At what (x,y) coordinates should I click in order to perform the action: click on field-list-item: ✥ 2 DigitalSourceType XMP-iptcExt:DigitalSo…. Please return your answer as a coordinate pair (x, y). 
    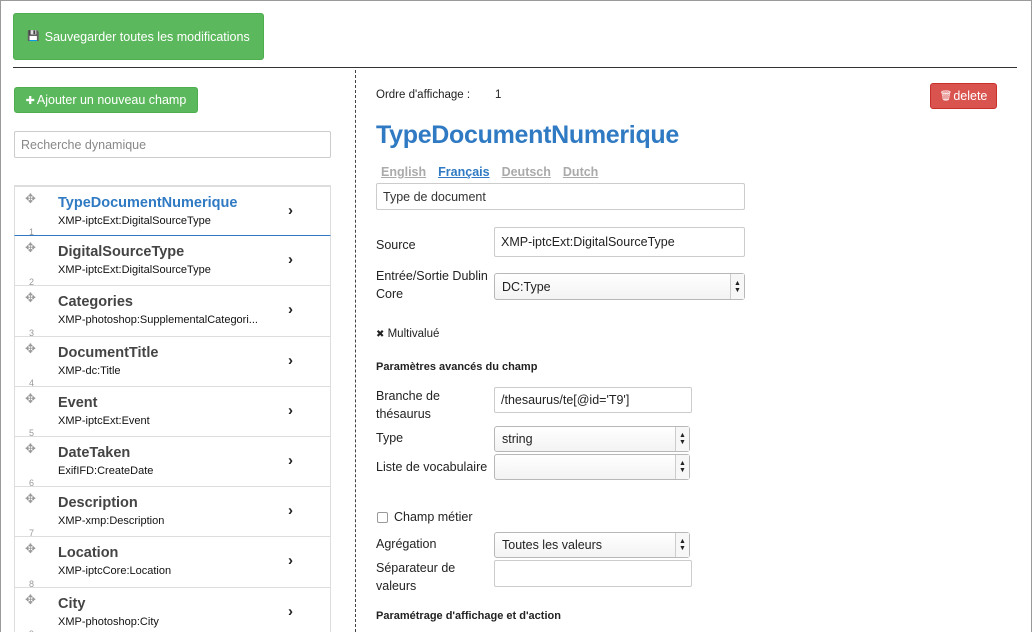
    Looking at the image, I should click on (172, 261).